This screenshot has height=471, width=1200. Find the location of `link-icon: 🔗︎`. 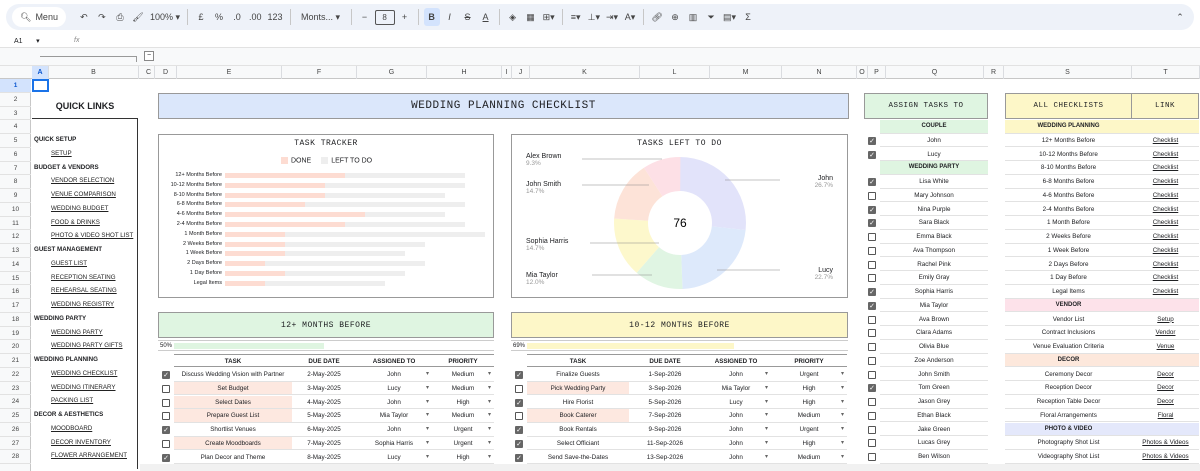

link-icon: 🔗︎ is located at coordinates (657, 17).